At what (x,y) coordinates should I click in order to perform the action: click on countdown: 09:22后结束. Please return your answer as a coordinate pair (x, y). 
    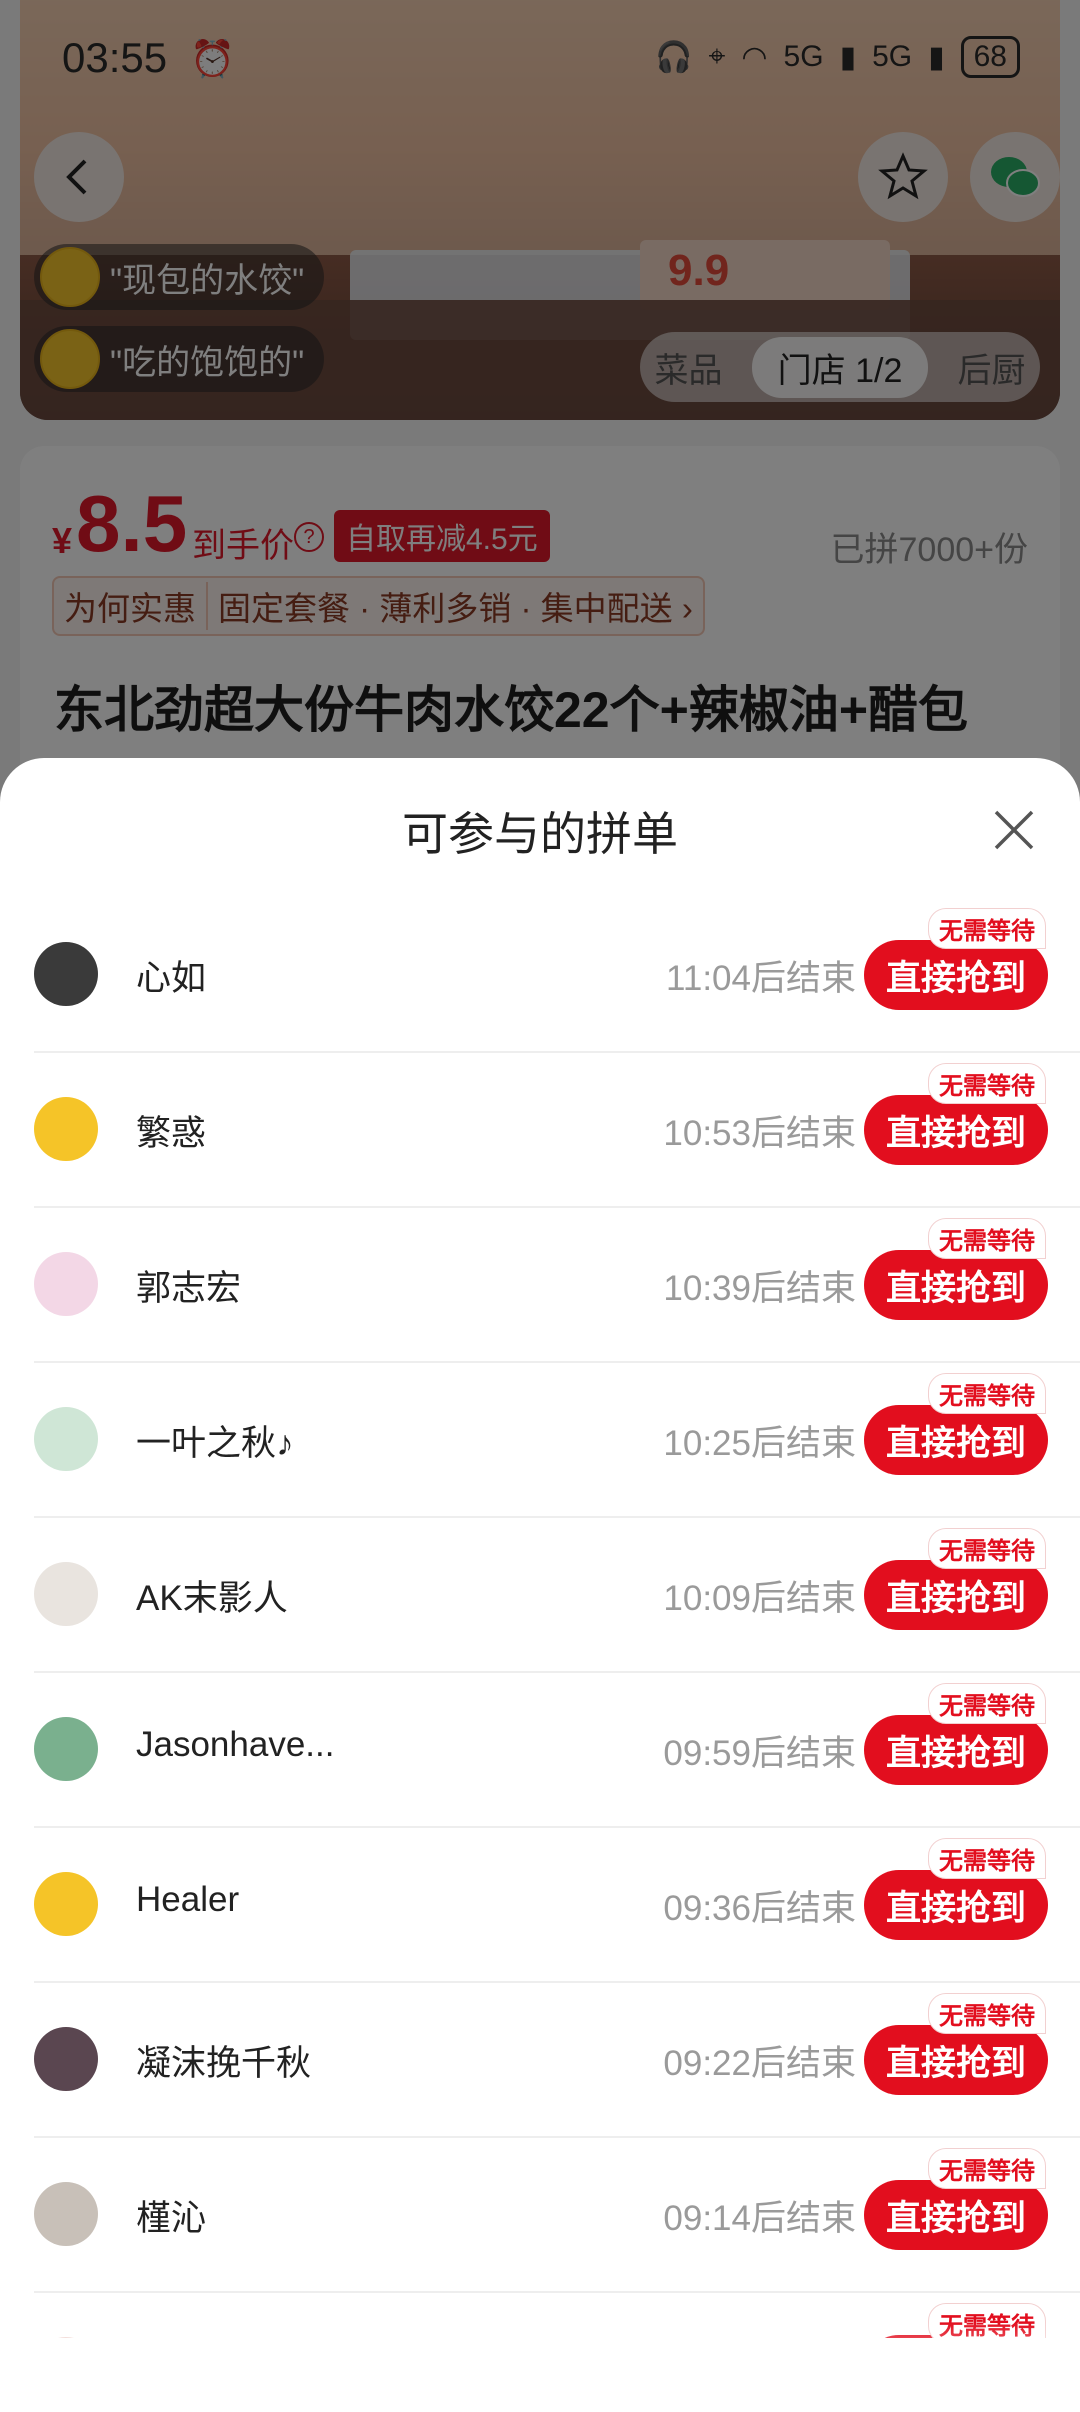
    Looking at the image, I should click on (759, 2063).